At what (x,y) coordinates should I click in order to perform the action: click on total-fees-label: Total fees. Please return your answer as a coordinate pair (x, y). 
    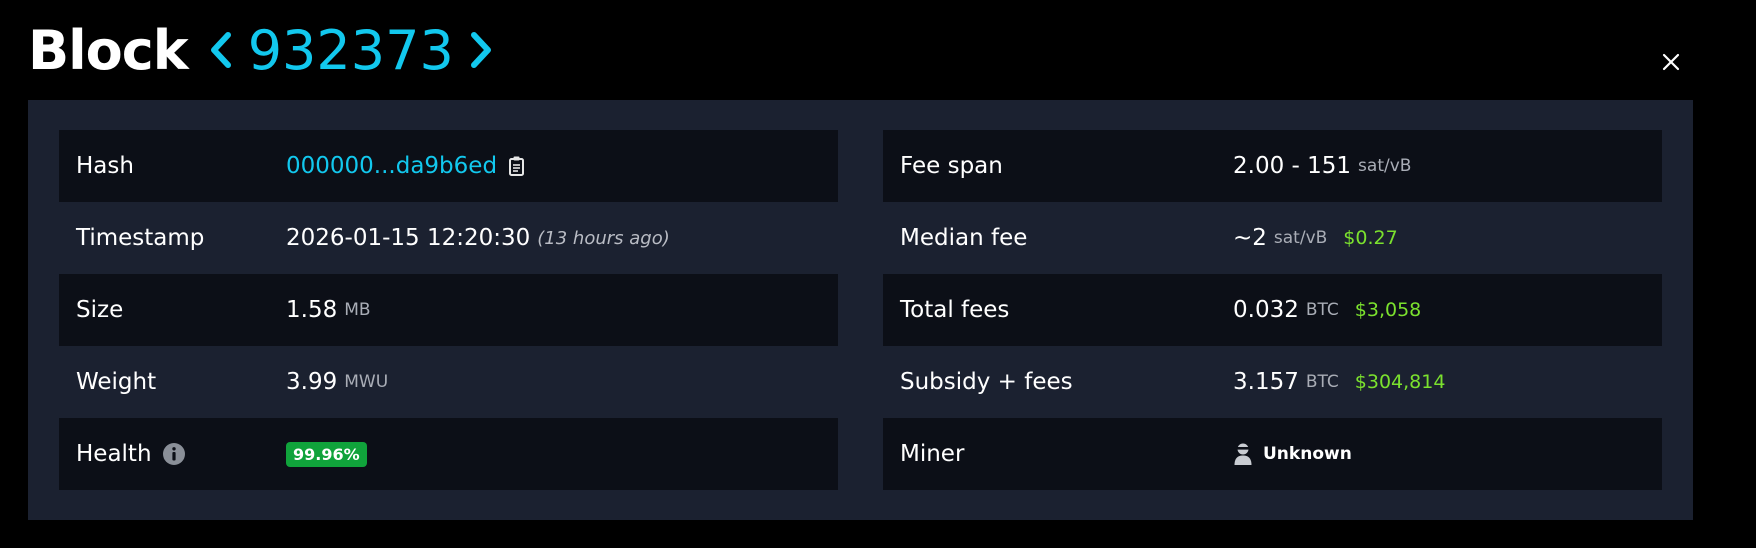
    Looking at the image, I should click on (955, 310).